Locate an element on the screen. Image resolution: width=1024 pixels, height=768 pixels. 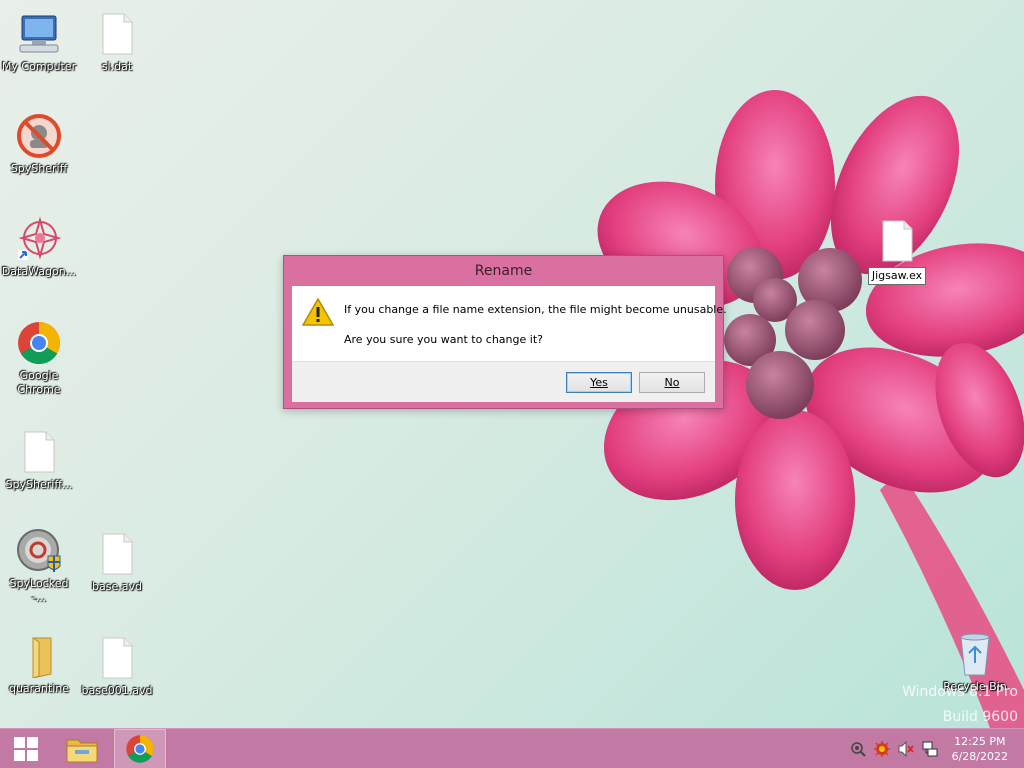
spysheriff-icon is located at coordinates (39, 136).